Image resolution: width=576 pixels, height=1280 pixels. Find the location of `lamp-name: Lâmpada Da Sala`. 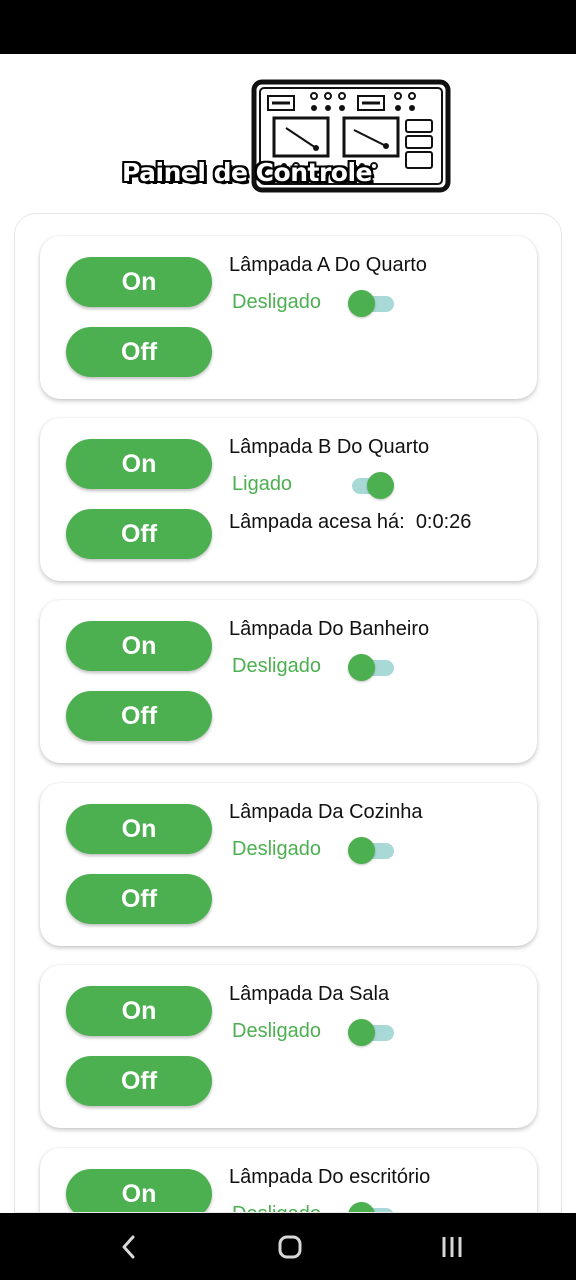

lamp-name: Lâmpada Da Sala is located at coordinates (309, 994).